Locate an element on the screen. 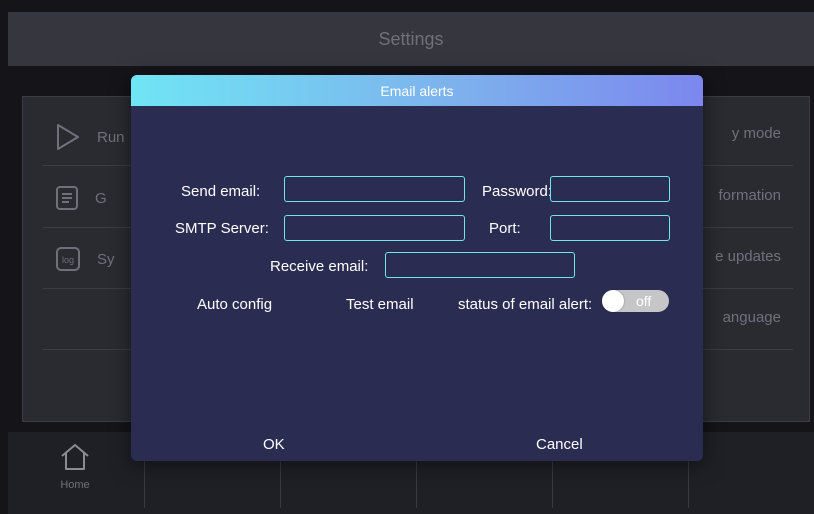  document-icon is located at coordinates (67, 198).